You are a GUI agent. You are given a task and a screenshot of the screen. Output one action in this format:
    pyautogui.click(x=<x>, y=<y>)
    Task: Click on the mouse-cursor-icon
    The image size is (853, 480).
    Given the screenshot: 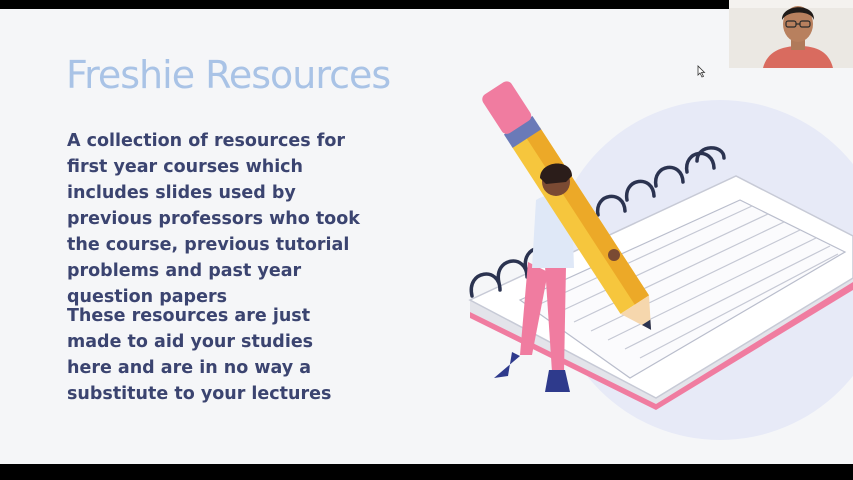 What is the action you would take?
    pyautogui.click(x=701, y=71)
    